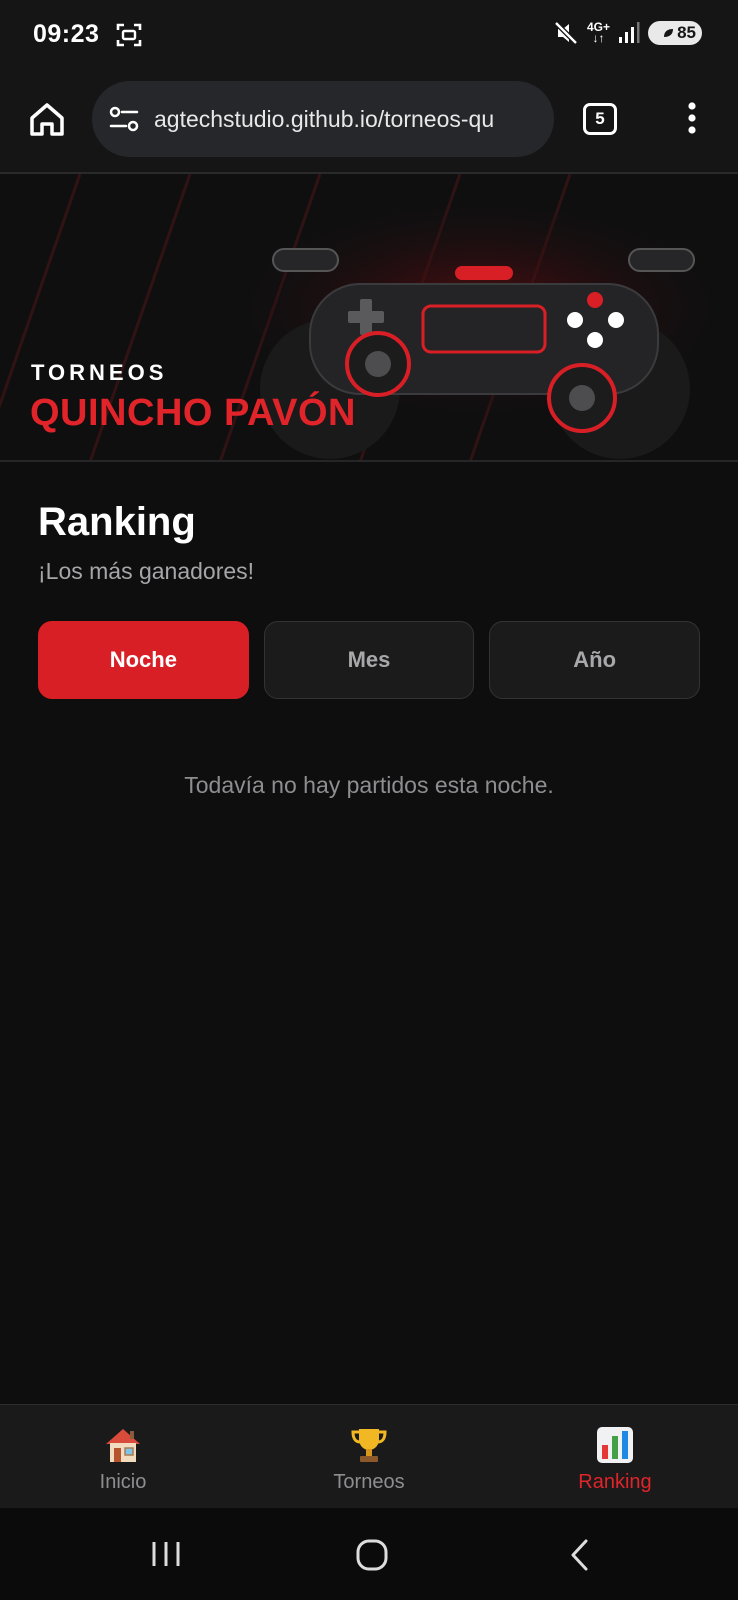 The image size is (738, 1600). Describe the element at coordinates (372, 1555) in the screenshot. I see `home-icon` at that location.